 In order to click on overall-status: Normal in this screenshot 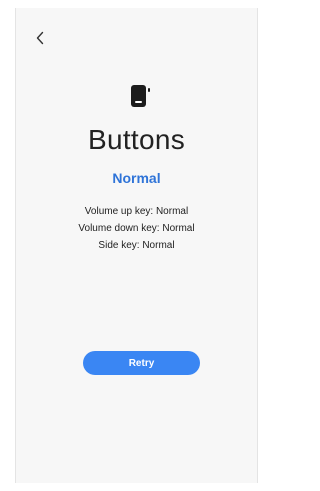, I will do `click(136, 178)`.